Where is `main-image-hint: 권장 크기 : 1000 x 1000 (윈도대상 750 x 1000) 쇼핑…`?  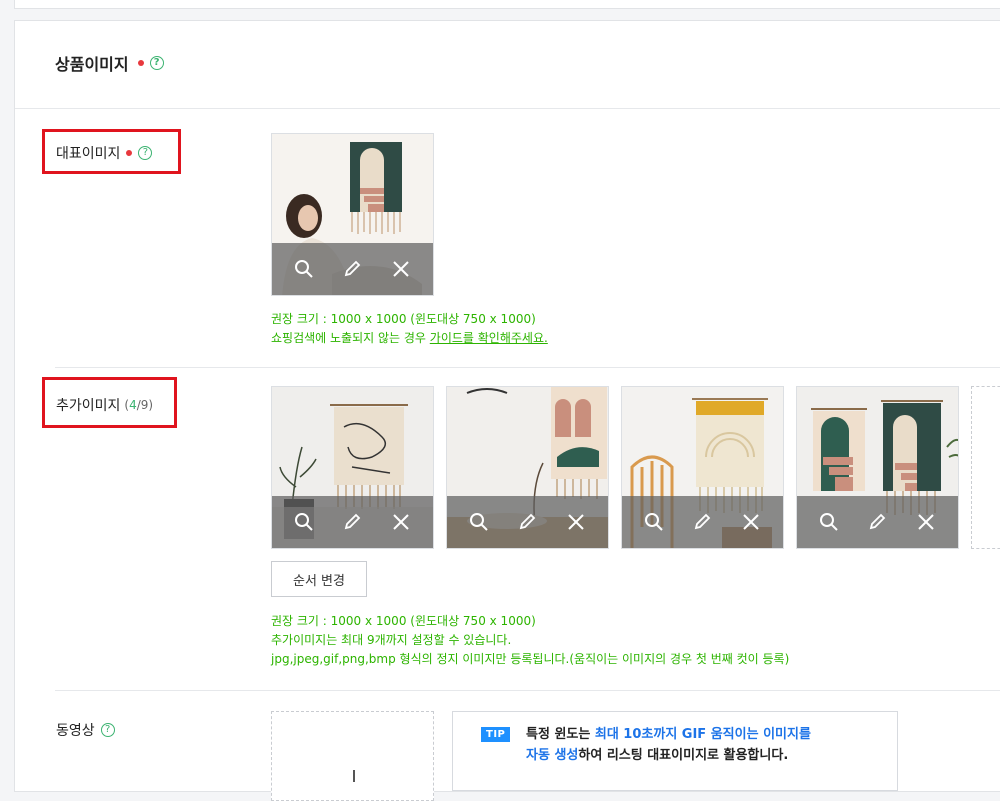
main-image-hint: 권장 크기 : 1000 x 1000 (윈도대상 750 x 1000) 쇼핑… is located at coordinates (409, 329).